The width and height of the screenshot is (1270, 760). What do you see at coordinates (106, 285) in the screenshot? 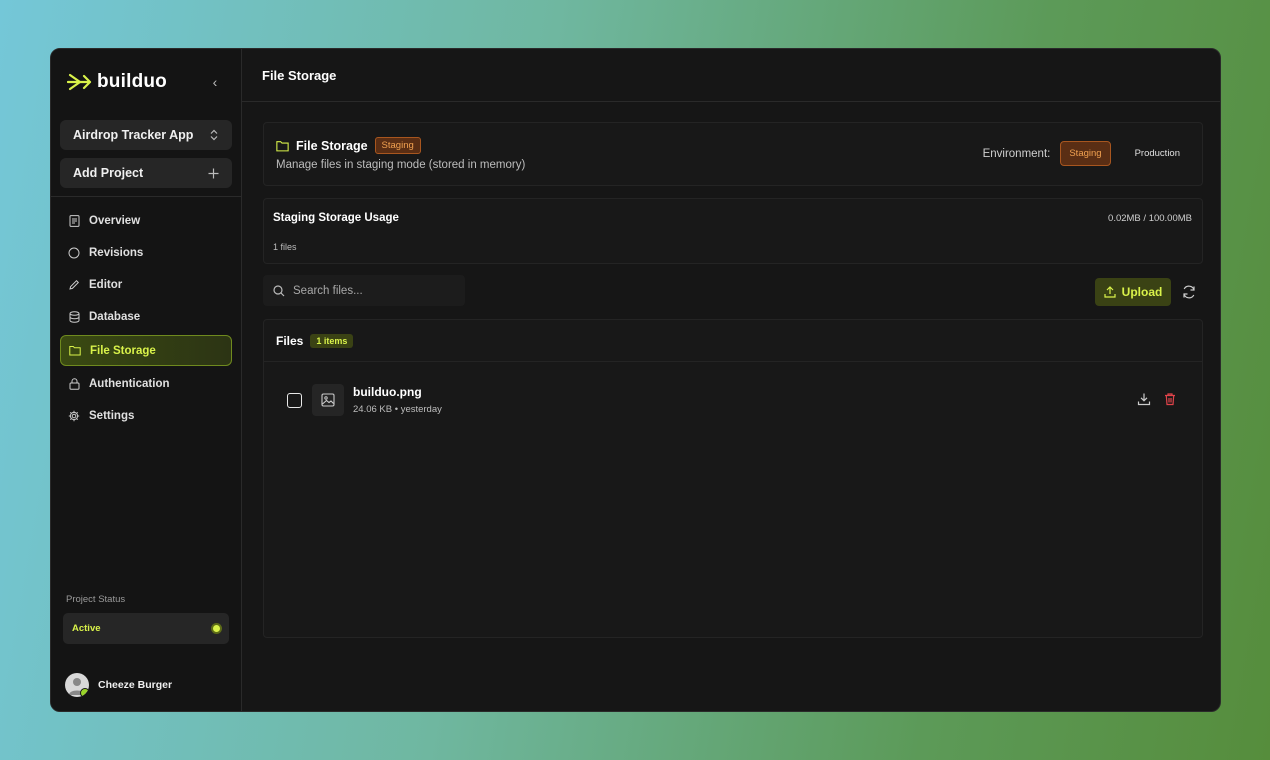
I see `sidebar-item-label: Editor` at bounding box center [106, 285].